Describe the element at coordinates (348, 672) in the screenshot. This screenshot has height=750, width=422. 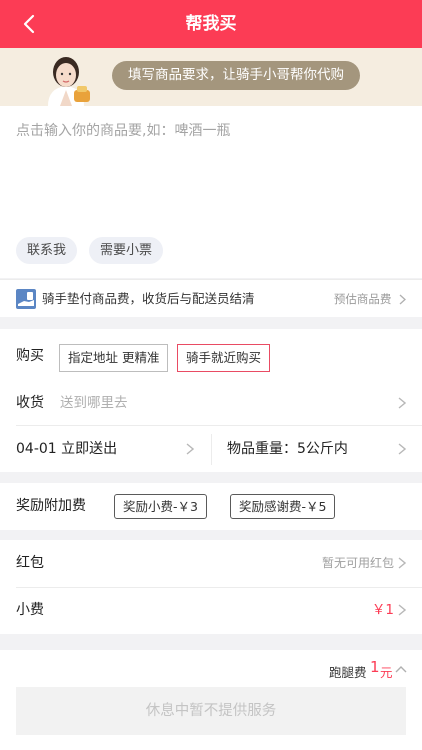
I see `delivery-fee-label: 跑腿费` at that location.